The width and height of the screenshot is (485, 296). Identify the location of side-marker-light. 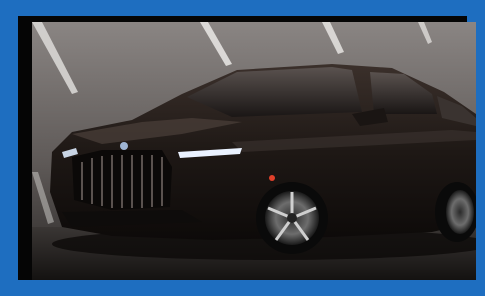
(272, 178).